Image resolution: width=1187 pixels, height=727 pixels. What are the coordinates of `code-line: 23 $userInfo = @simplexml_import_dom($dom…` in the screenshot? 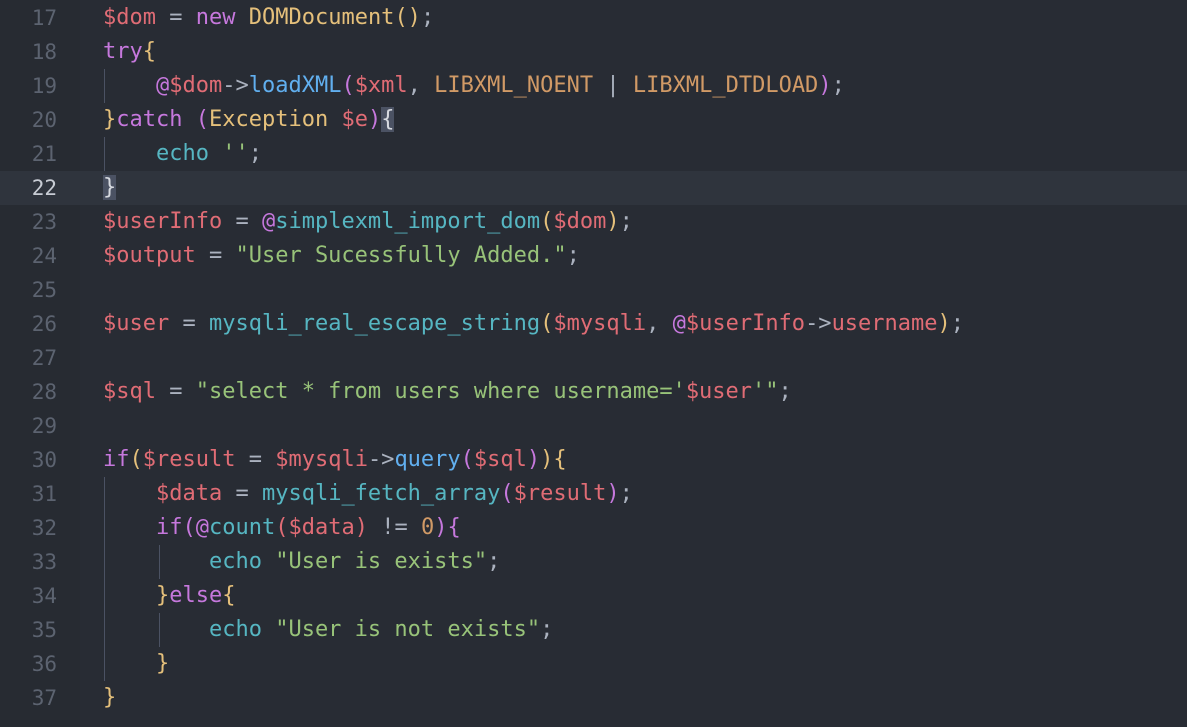 It's located at (593, 222).